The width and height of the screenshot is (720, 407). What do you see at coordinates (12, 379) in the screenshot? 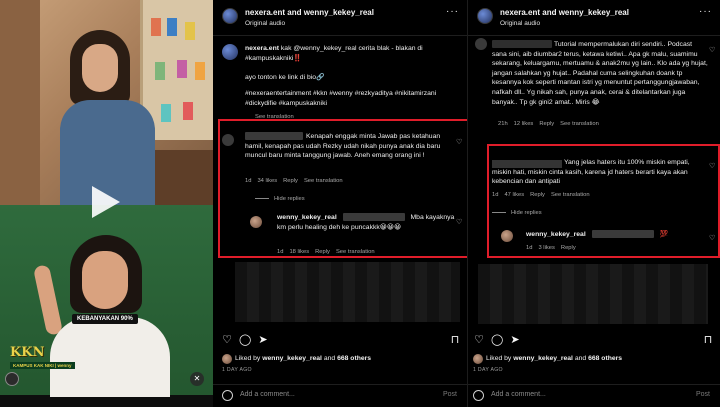
I see `user-icon` at bounding box center [12, 379].